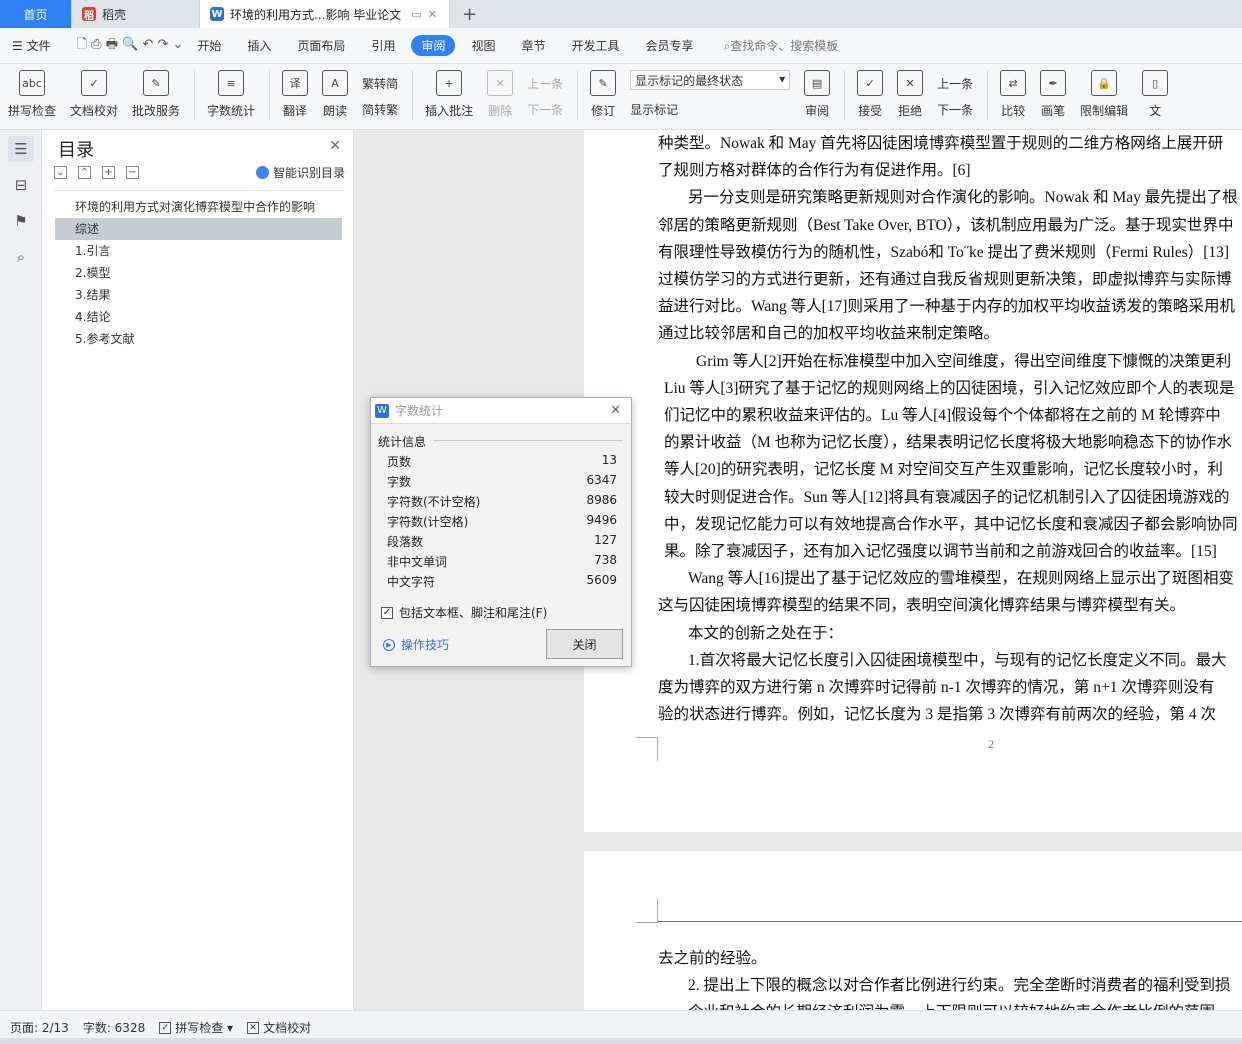  I want to click on page-indicator: 页面: 2/13, so click(39, 1027).